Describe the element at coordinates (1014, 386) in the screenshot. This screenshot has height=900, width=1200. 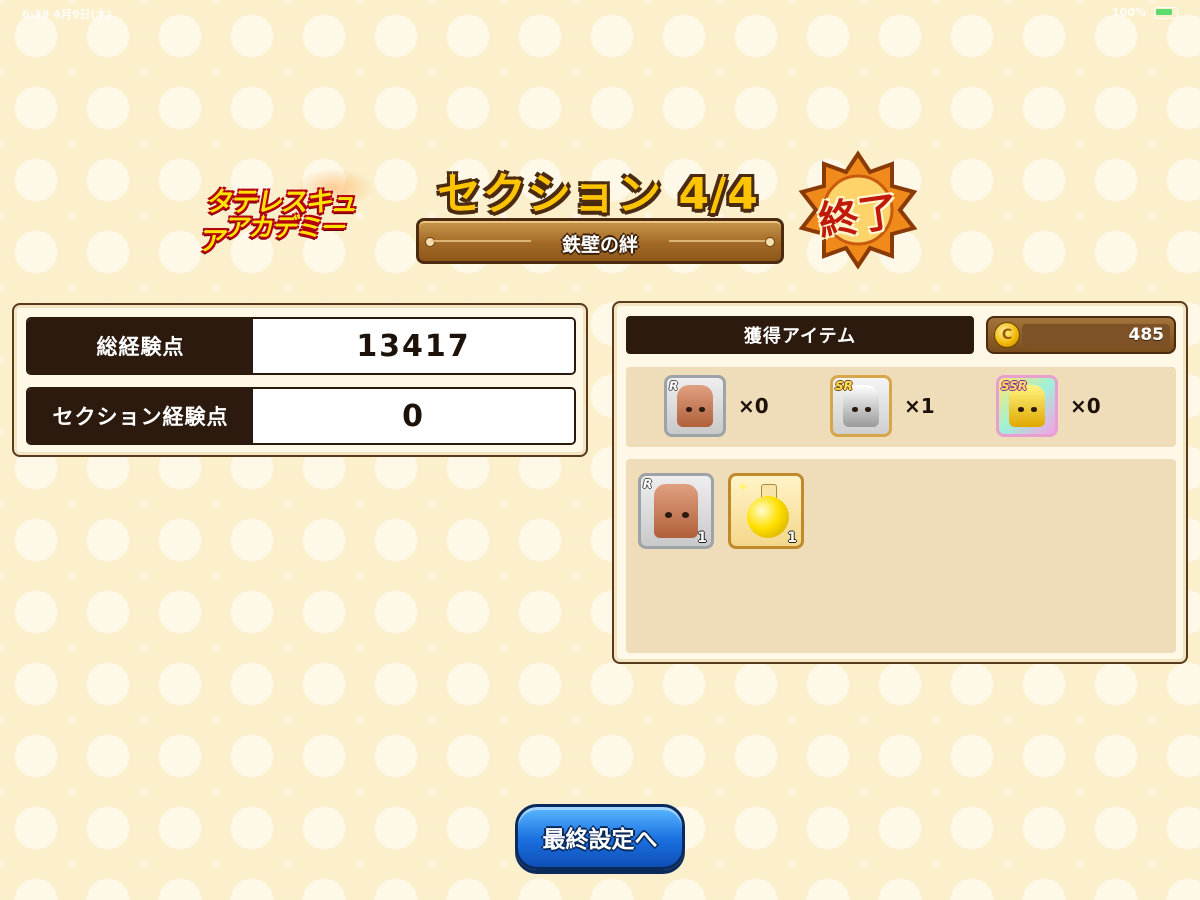
I see `rarity-badge: SSR` at that location.